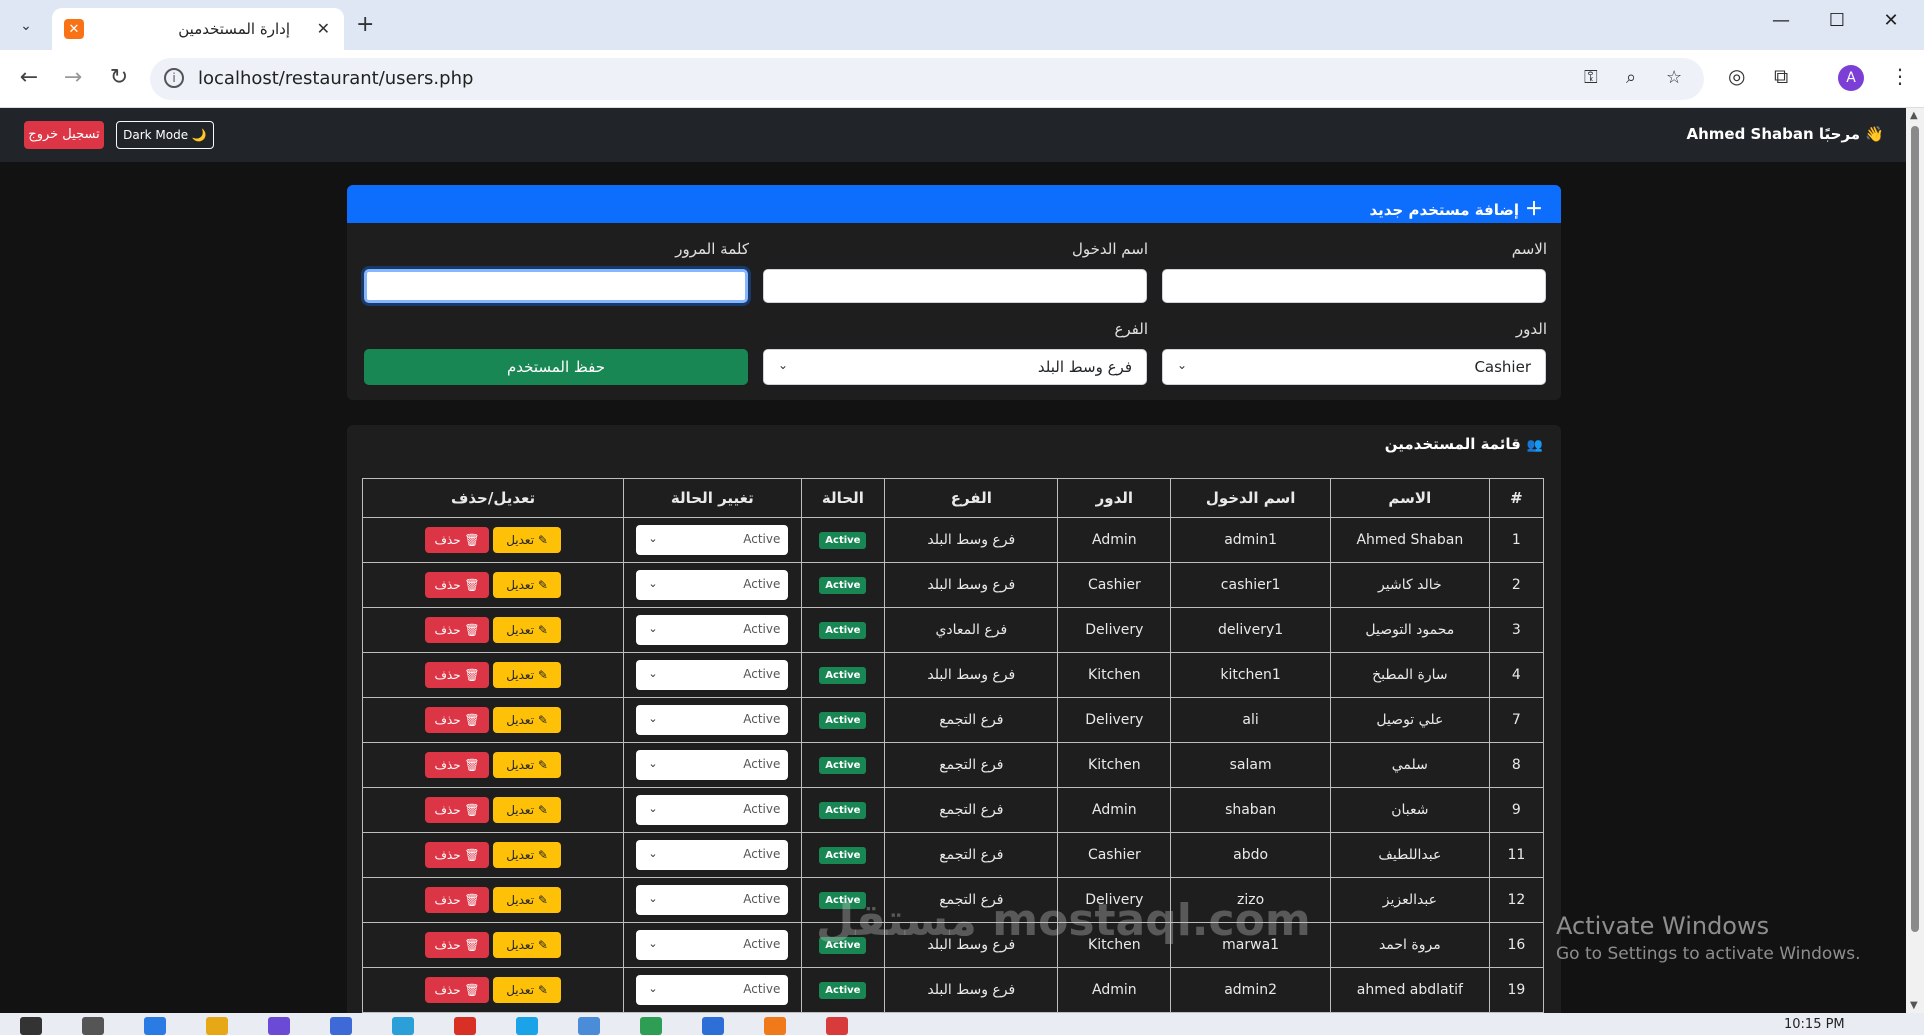 The height and width of the screenshot is (1035, 1924). Describe the element at coordinates (31, 1026) in the screenshot. I see `start-icon` at that location.